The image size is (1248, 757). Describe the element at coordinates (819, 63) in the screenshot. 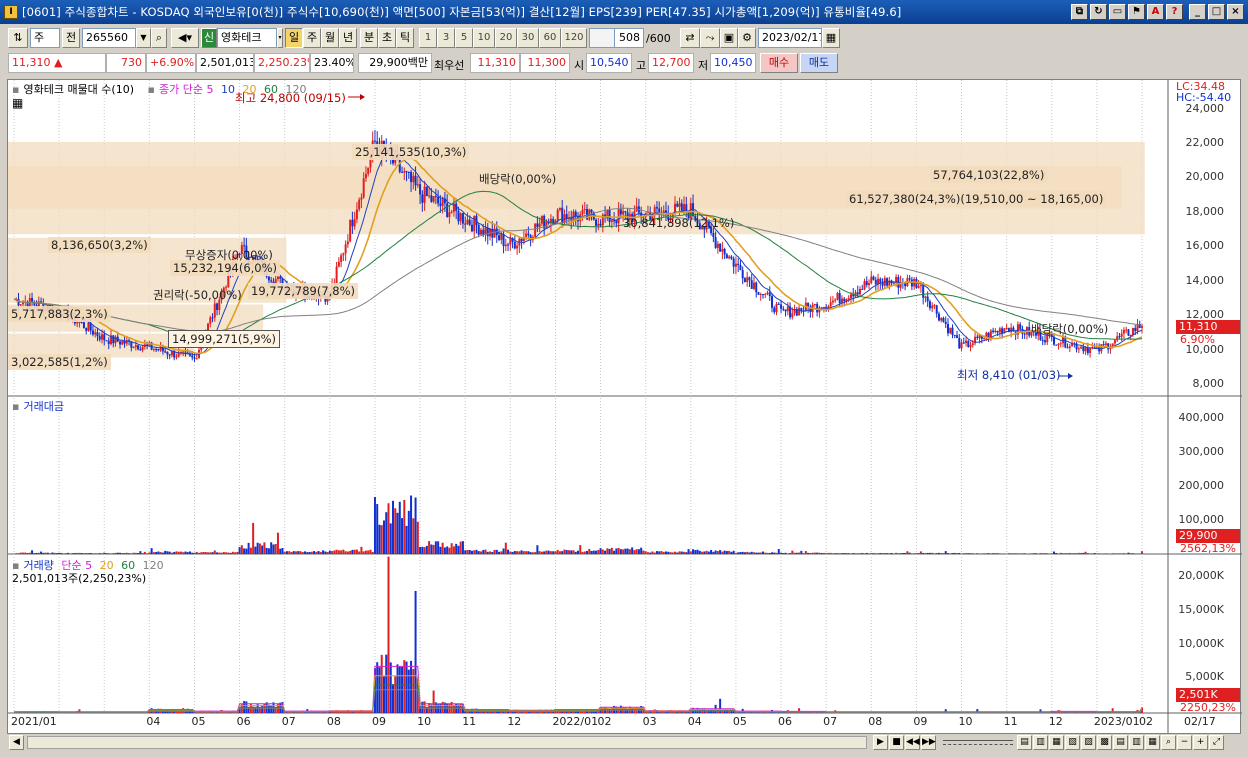

I see `sell-button: 매도` at that location.